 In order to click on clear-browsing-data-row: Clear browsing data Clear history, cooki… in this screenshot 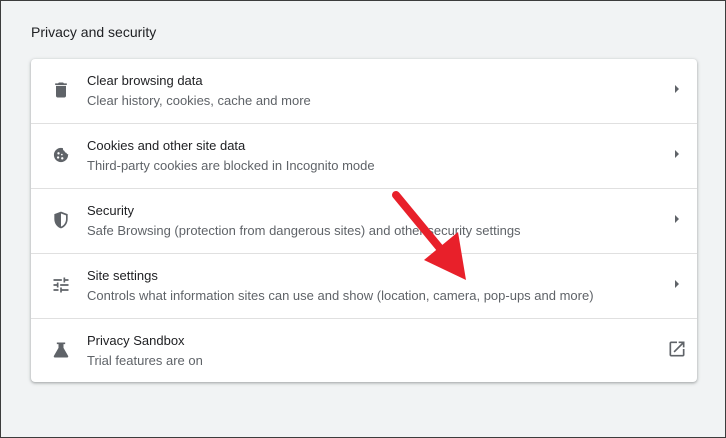, I will do `click(364, 91)`.